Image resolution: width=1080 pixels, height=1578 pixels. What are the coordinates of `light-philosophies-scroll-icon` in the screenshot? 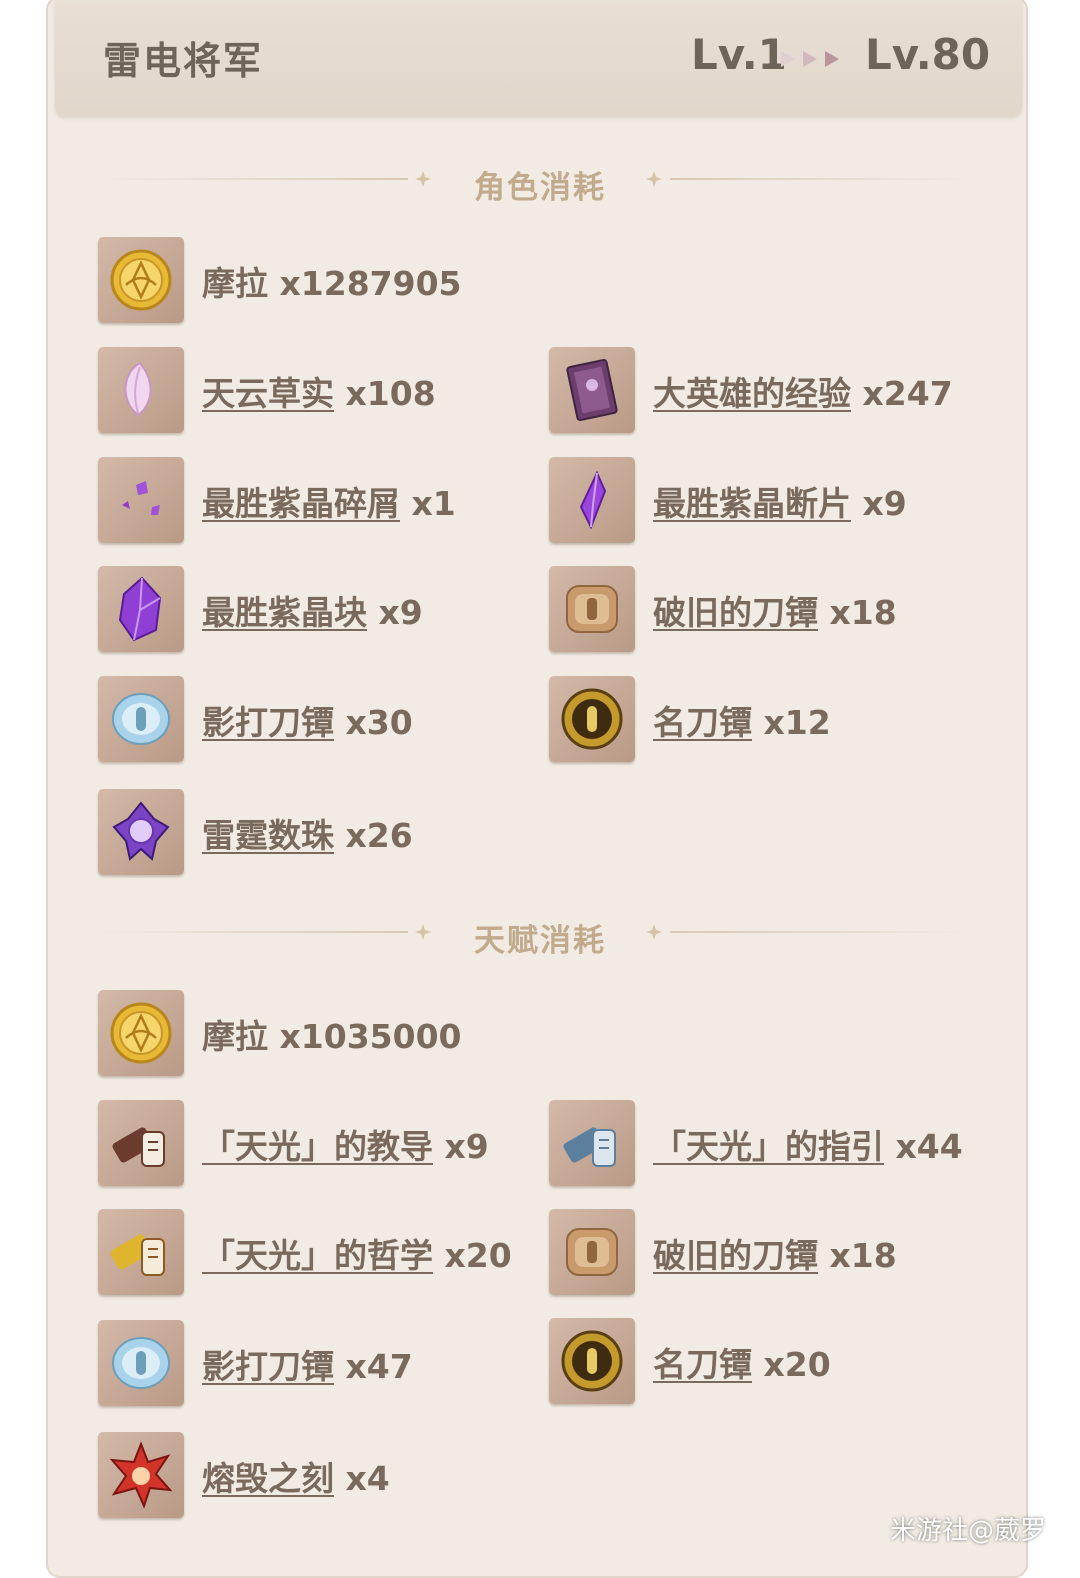 It's located at (136, 1253).